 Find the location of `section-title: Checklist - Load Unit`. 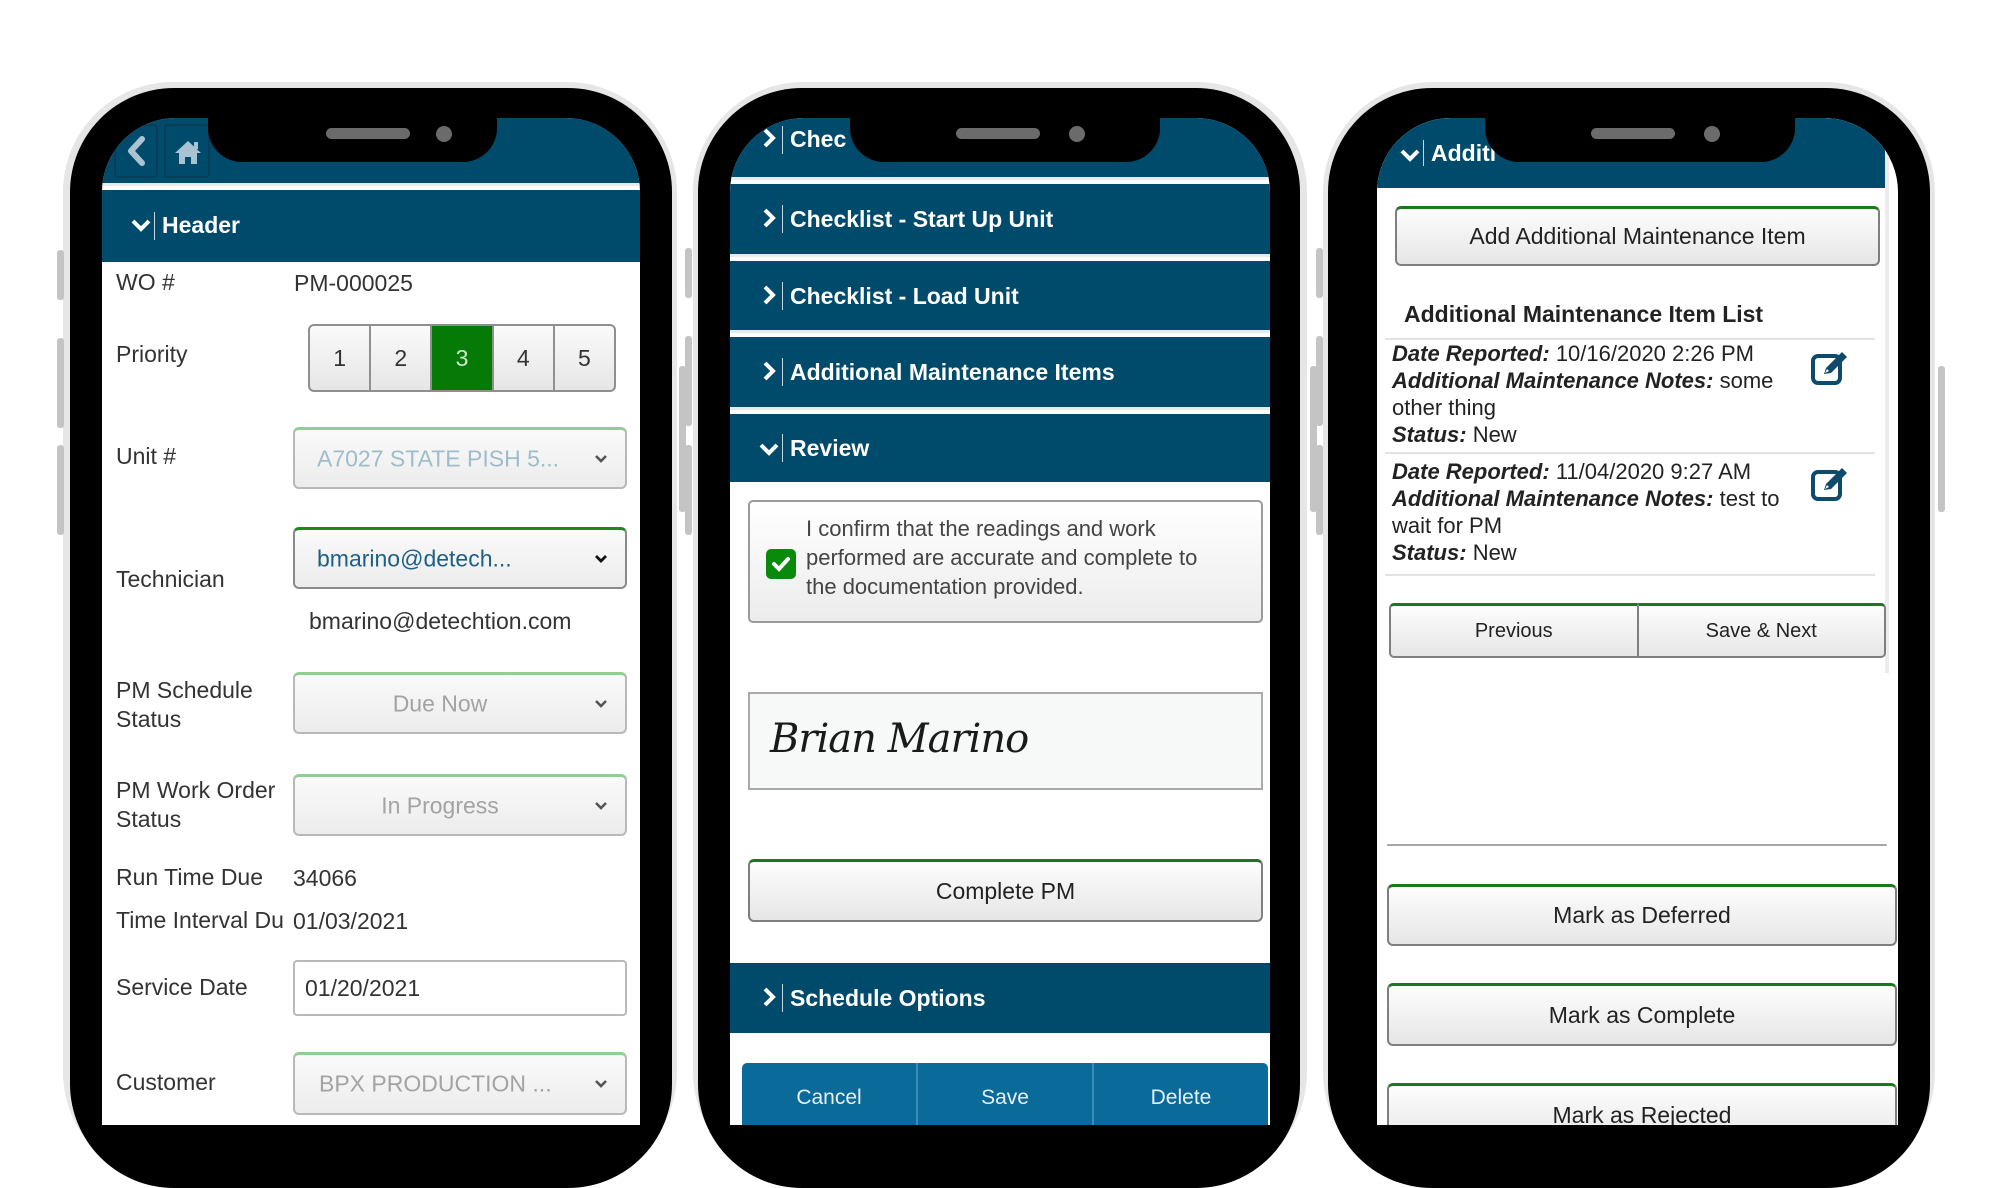

section-title: Checklist - Load Unit is located at coordinates (904, 296).